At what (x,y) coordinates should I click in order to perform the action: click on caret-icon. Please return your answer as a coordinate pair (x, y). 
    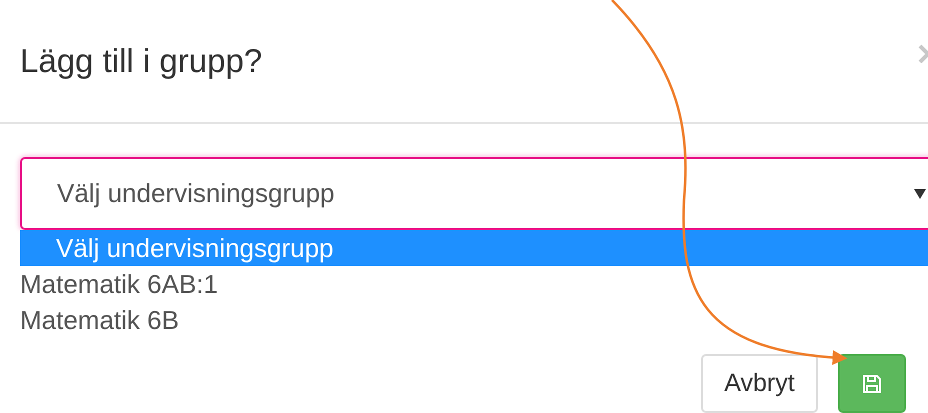
    Looking at the image, I should click on (920, 193).